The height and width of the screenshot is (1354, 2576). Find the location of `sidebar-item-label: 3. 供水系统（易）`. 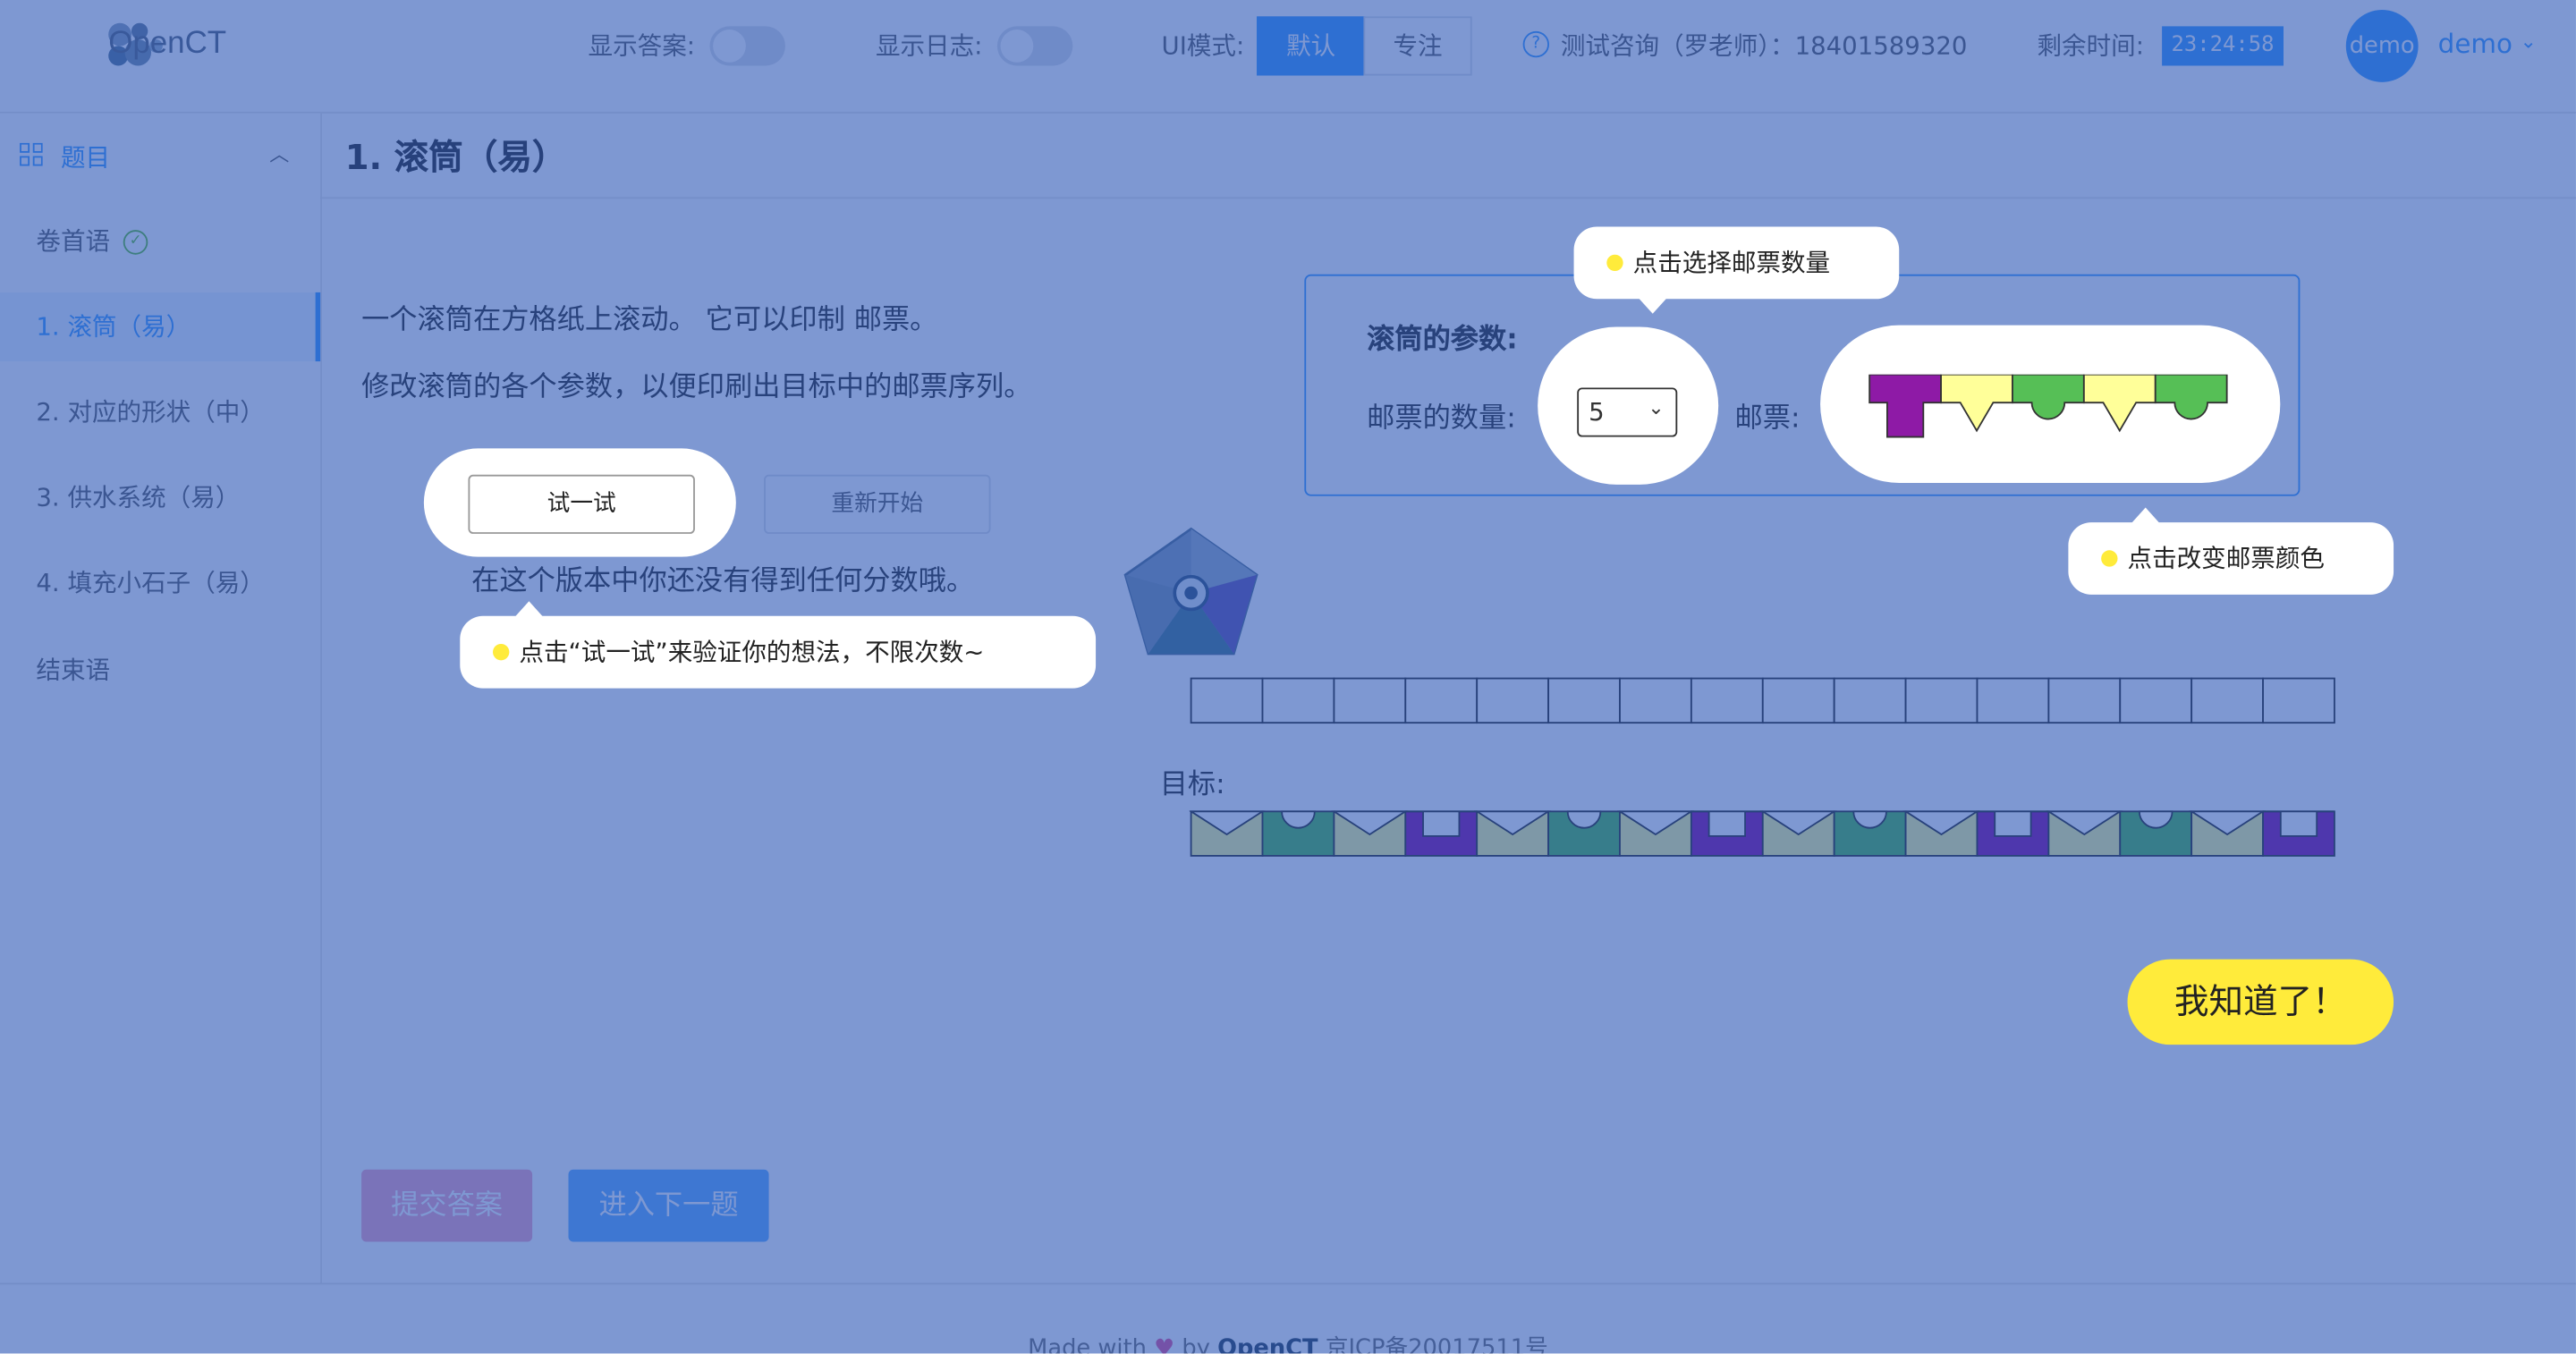

sidebar-item-label: 3. 供水系统（易） is located at coordinates (138, 497).